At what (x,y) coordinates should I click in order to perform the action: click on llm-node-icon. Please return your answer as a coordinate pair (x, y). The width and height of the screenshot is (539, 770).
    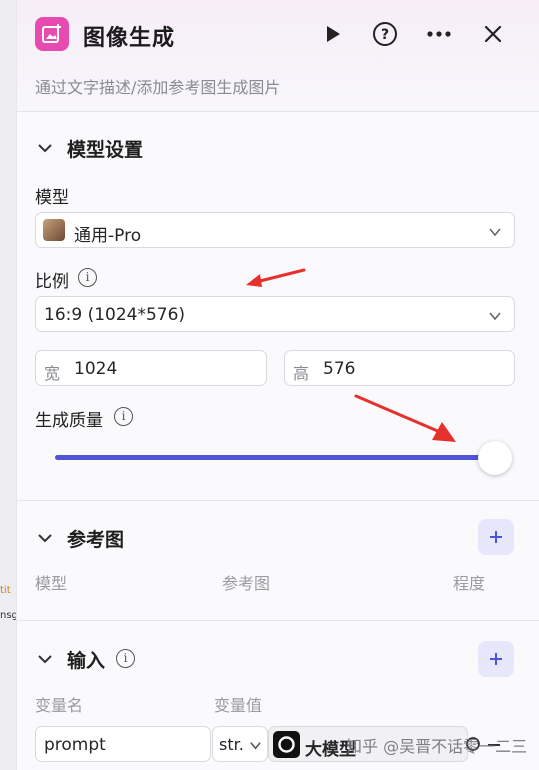
    Looking at the image, I should click on (286, 744).